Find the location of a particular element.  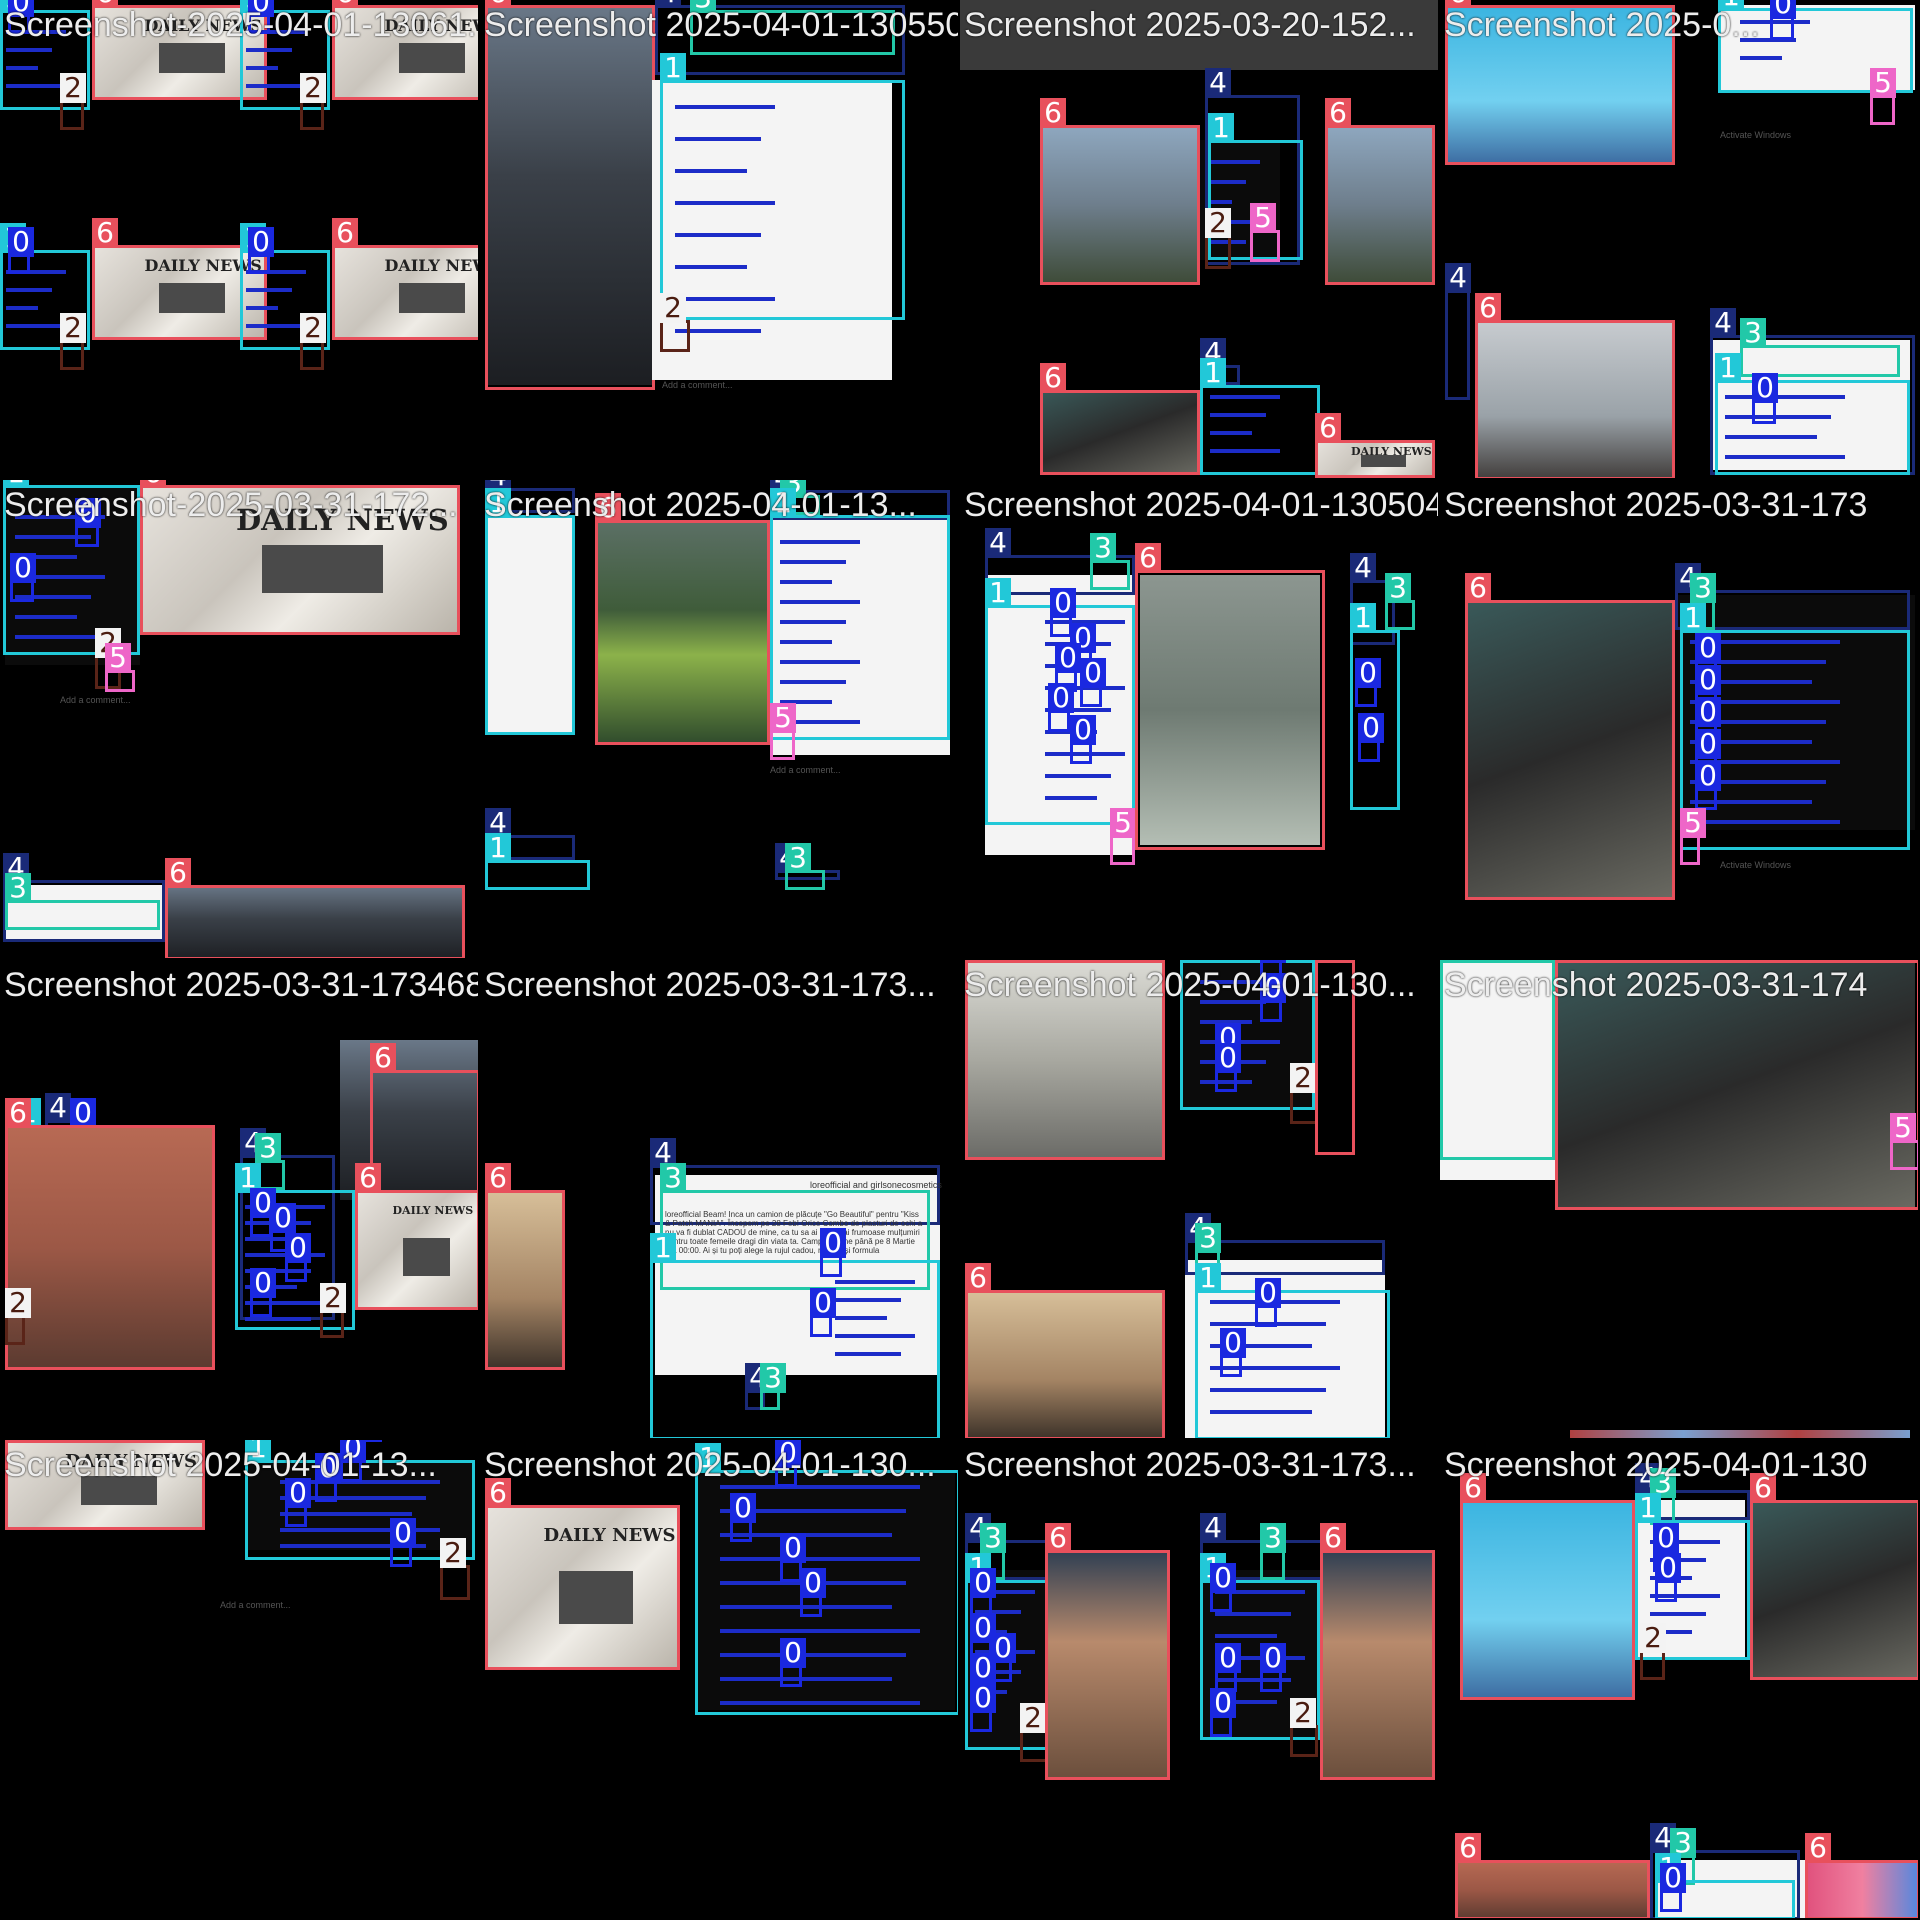

tile-filename: Screenshot 2025-03-31-174 is located at coordinates (1656, 985).